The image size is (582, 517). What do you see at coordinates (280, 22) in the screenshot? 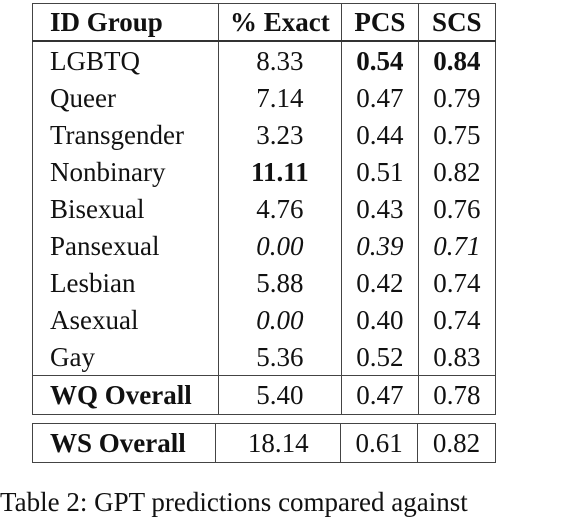
I see `header-exact: % Exact` at bounding box center [280, 22].